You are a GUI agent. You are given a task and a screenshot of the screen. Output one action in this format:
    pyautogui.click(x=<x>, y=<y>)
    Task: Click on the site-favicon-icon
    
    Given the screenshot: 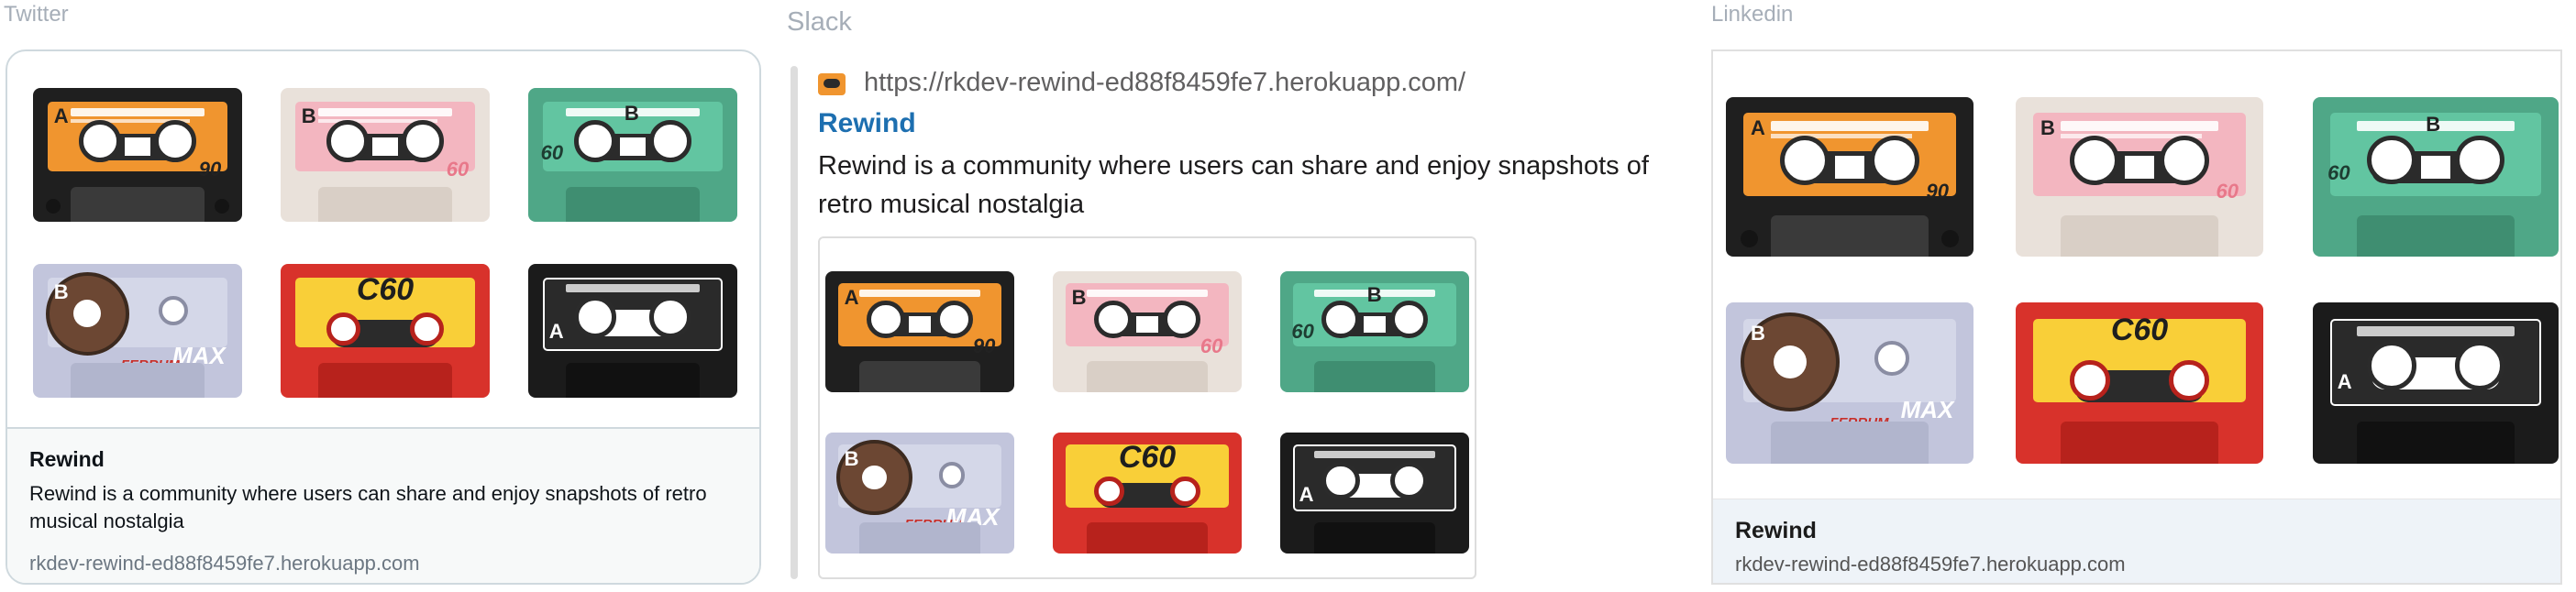 What is the action you would take?
    pyautogui.click(x=832, y=84)
    